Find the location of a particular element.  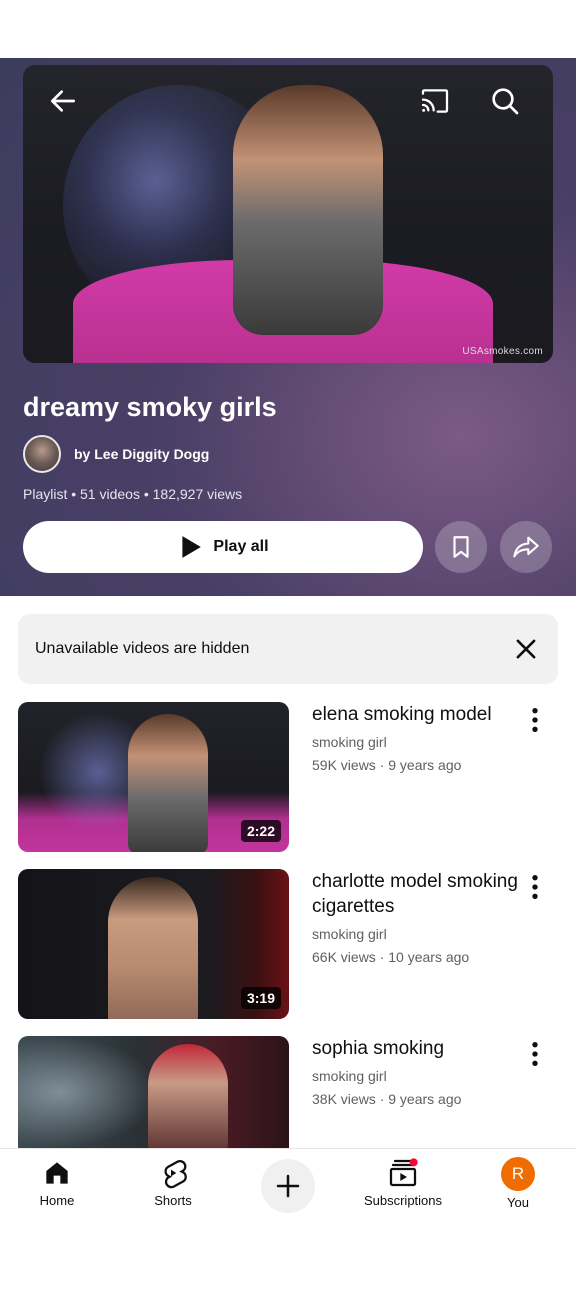

nav-home: Home is located at coordinates (57, 1187).